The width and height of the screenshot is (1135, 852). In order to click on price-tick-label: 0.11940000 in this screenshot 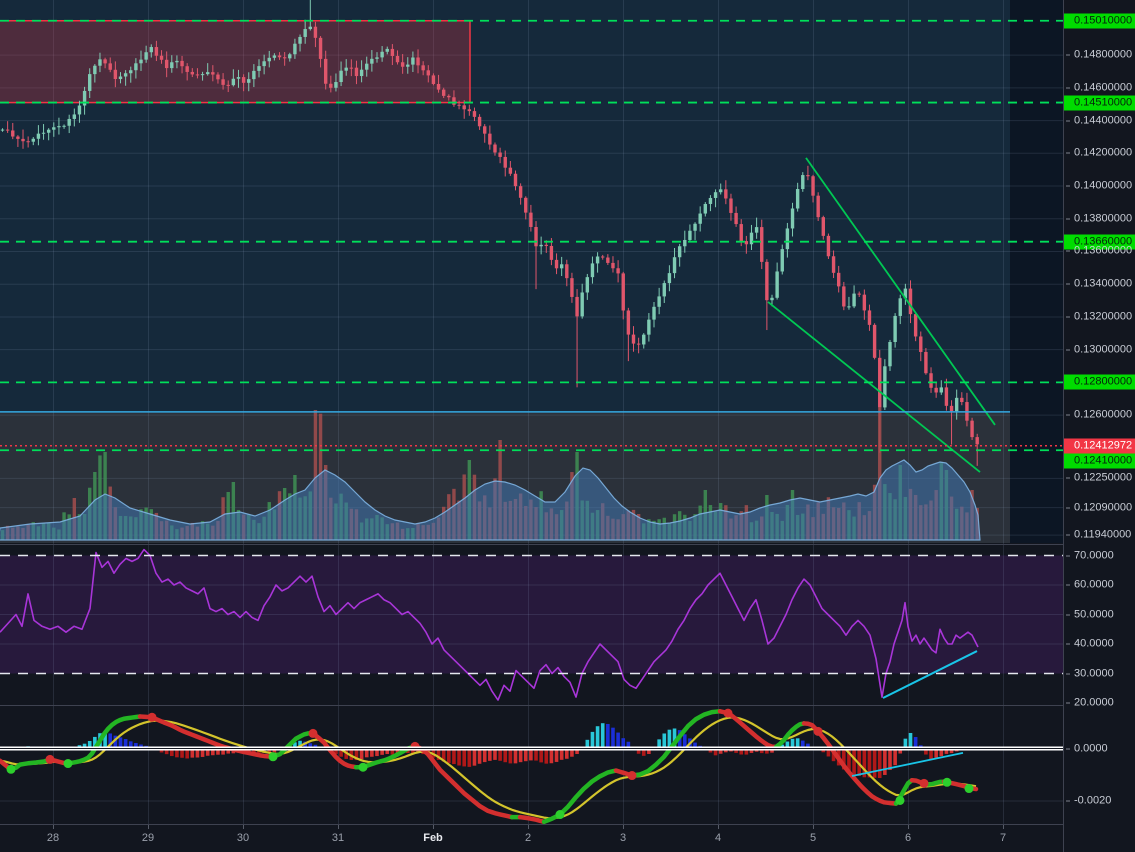, I will do `click(1099, 535)`.